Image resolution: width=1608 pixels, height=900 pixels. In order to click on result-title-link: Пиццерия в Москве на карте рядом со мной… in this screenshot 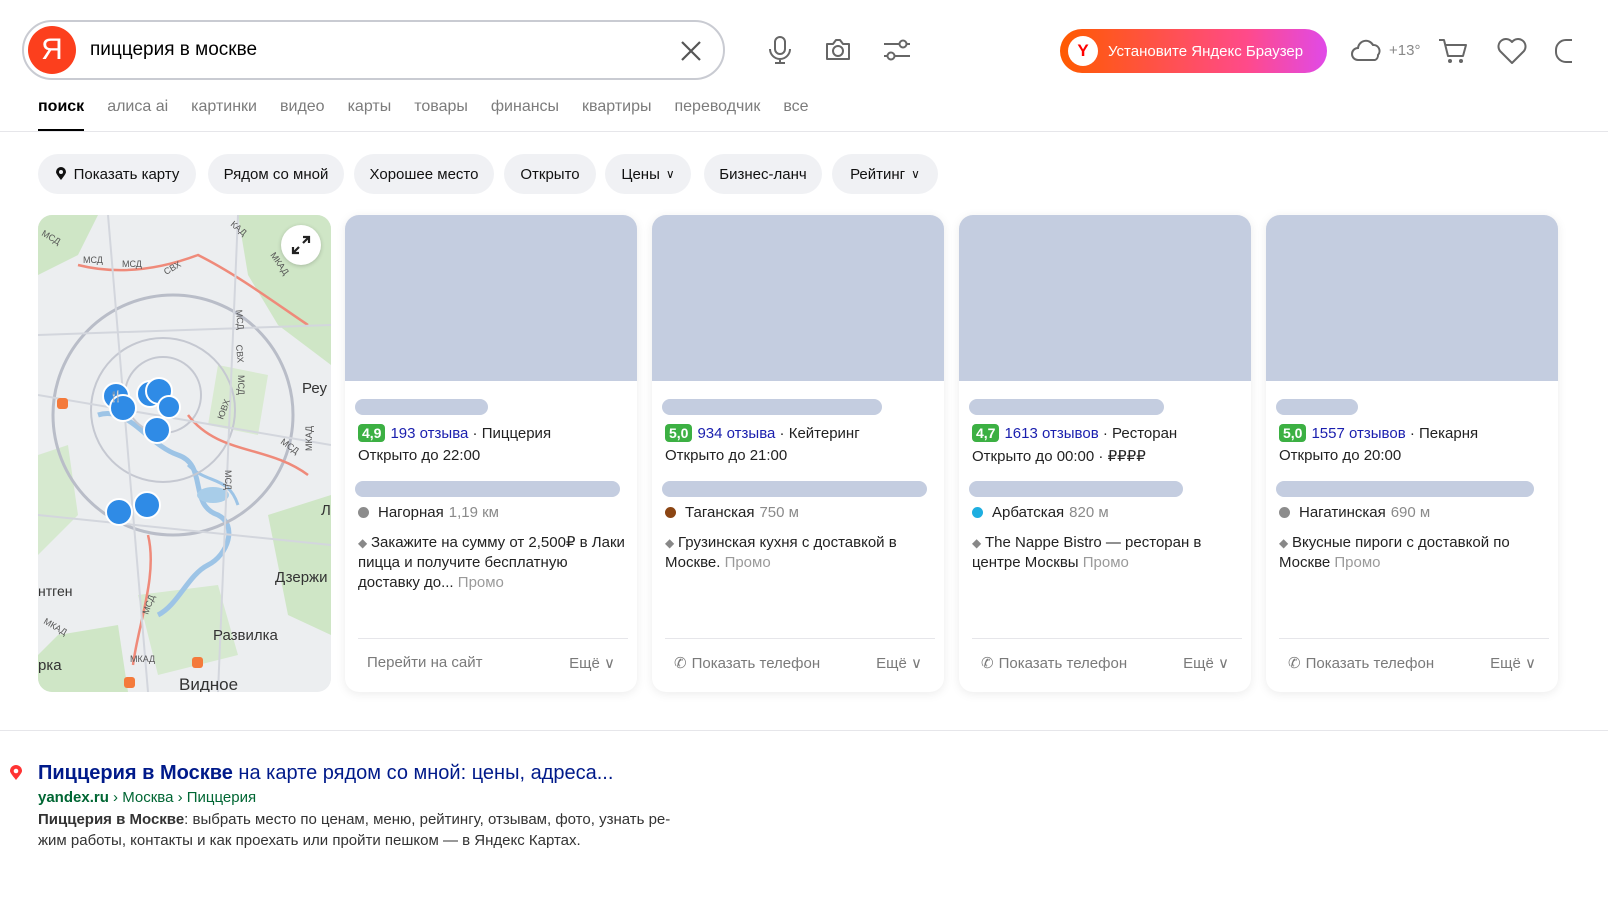, I will do `click(325, 773)`.